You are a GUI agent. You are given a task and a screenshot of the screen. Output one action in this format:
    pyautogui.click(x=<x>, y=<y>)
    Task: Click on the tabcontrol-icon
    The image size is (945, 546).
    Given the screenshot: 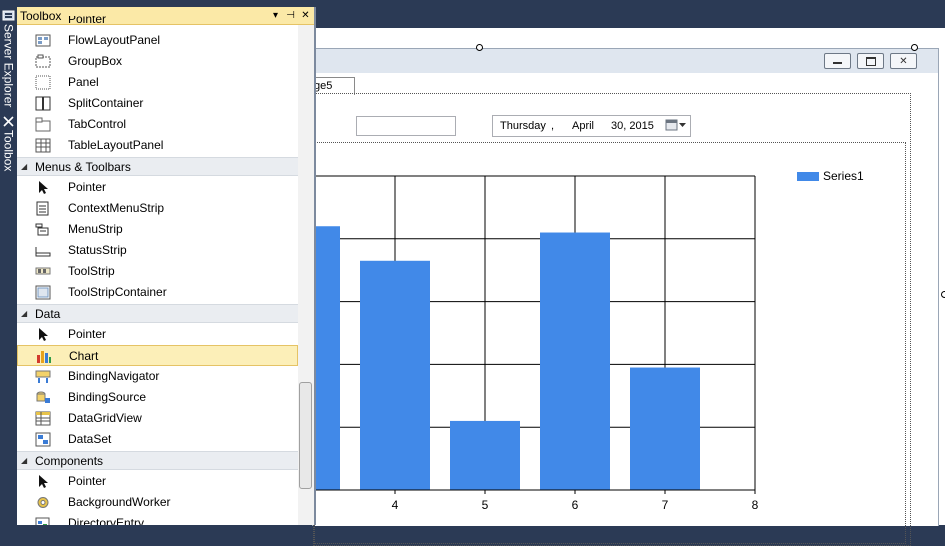 What is the action you would take?
    pyautogui.click(x=43, y=124)
    